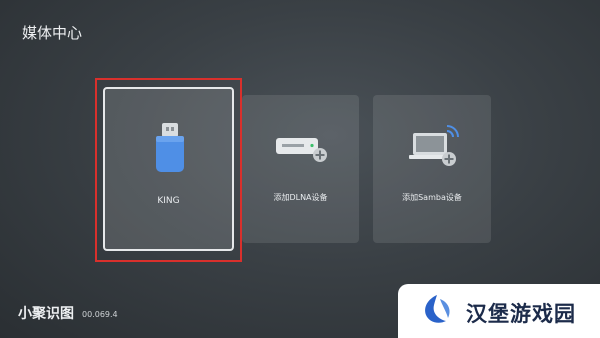 The width and height of the screenshot is (600, 338). I want to click on device-card-add-samba: 添加Samba设备, so click(432, 169).